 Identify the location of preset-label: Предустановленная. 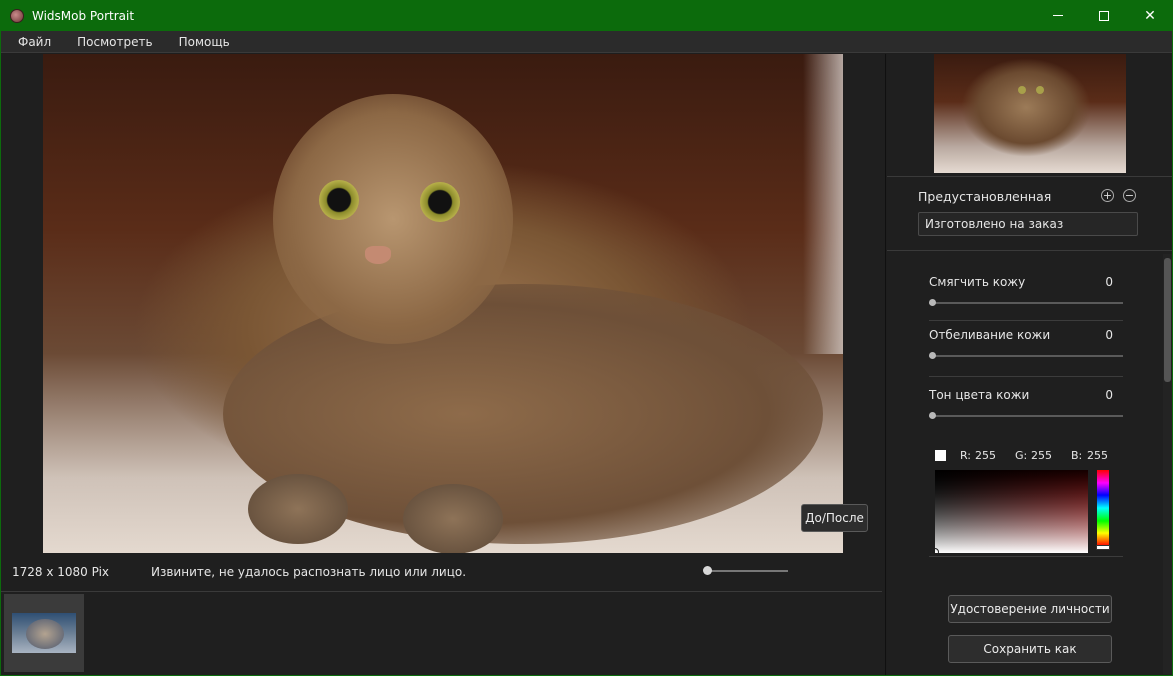
(985, 196).